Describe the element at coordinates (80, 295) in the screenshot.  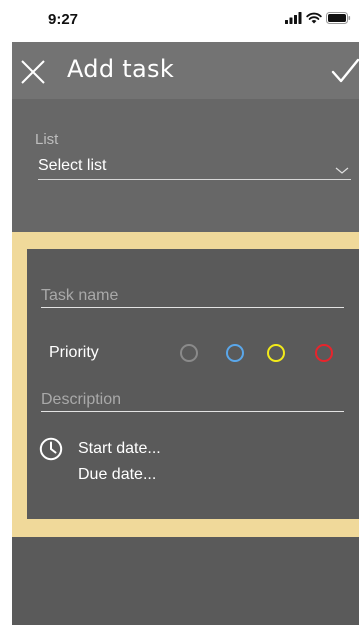
I see `task-name-placeholder: Task name` at that location.